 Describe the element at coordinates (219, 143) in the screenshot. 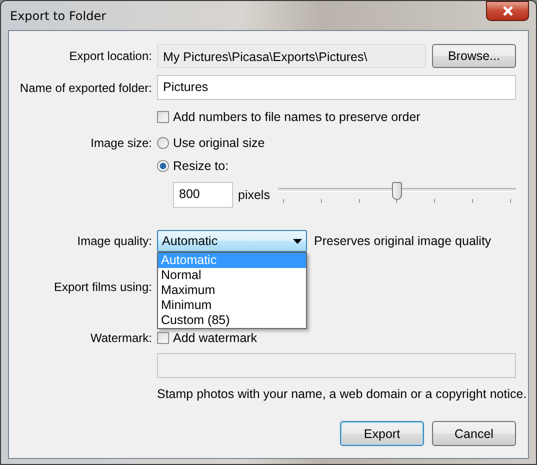

I see `radio-label: Use original size` at that location.